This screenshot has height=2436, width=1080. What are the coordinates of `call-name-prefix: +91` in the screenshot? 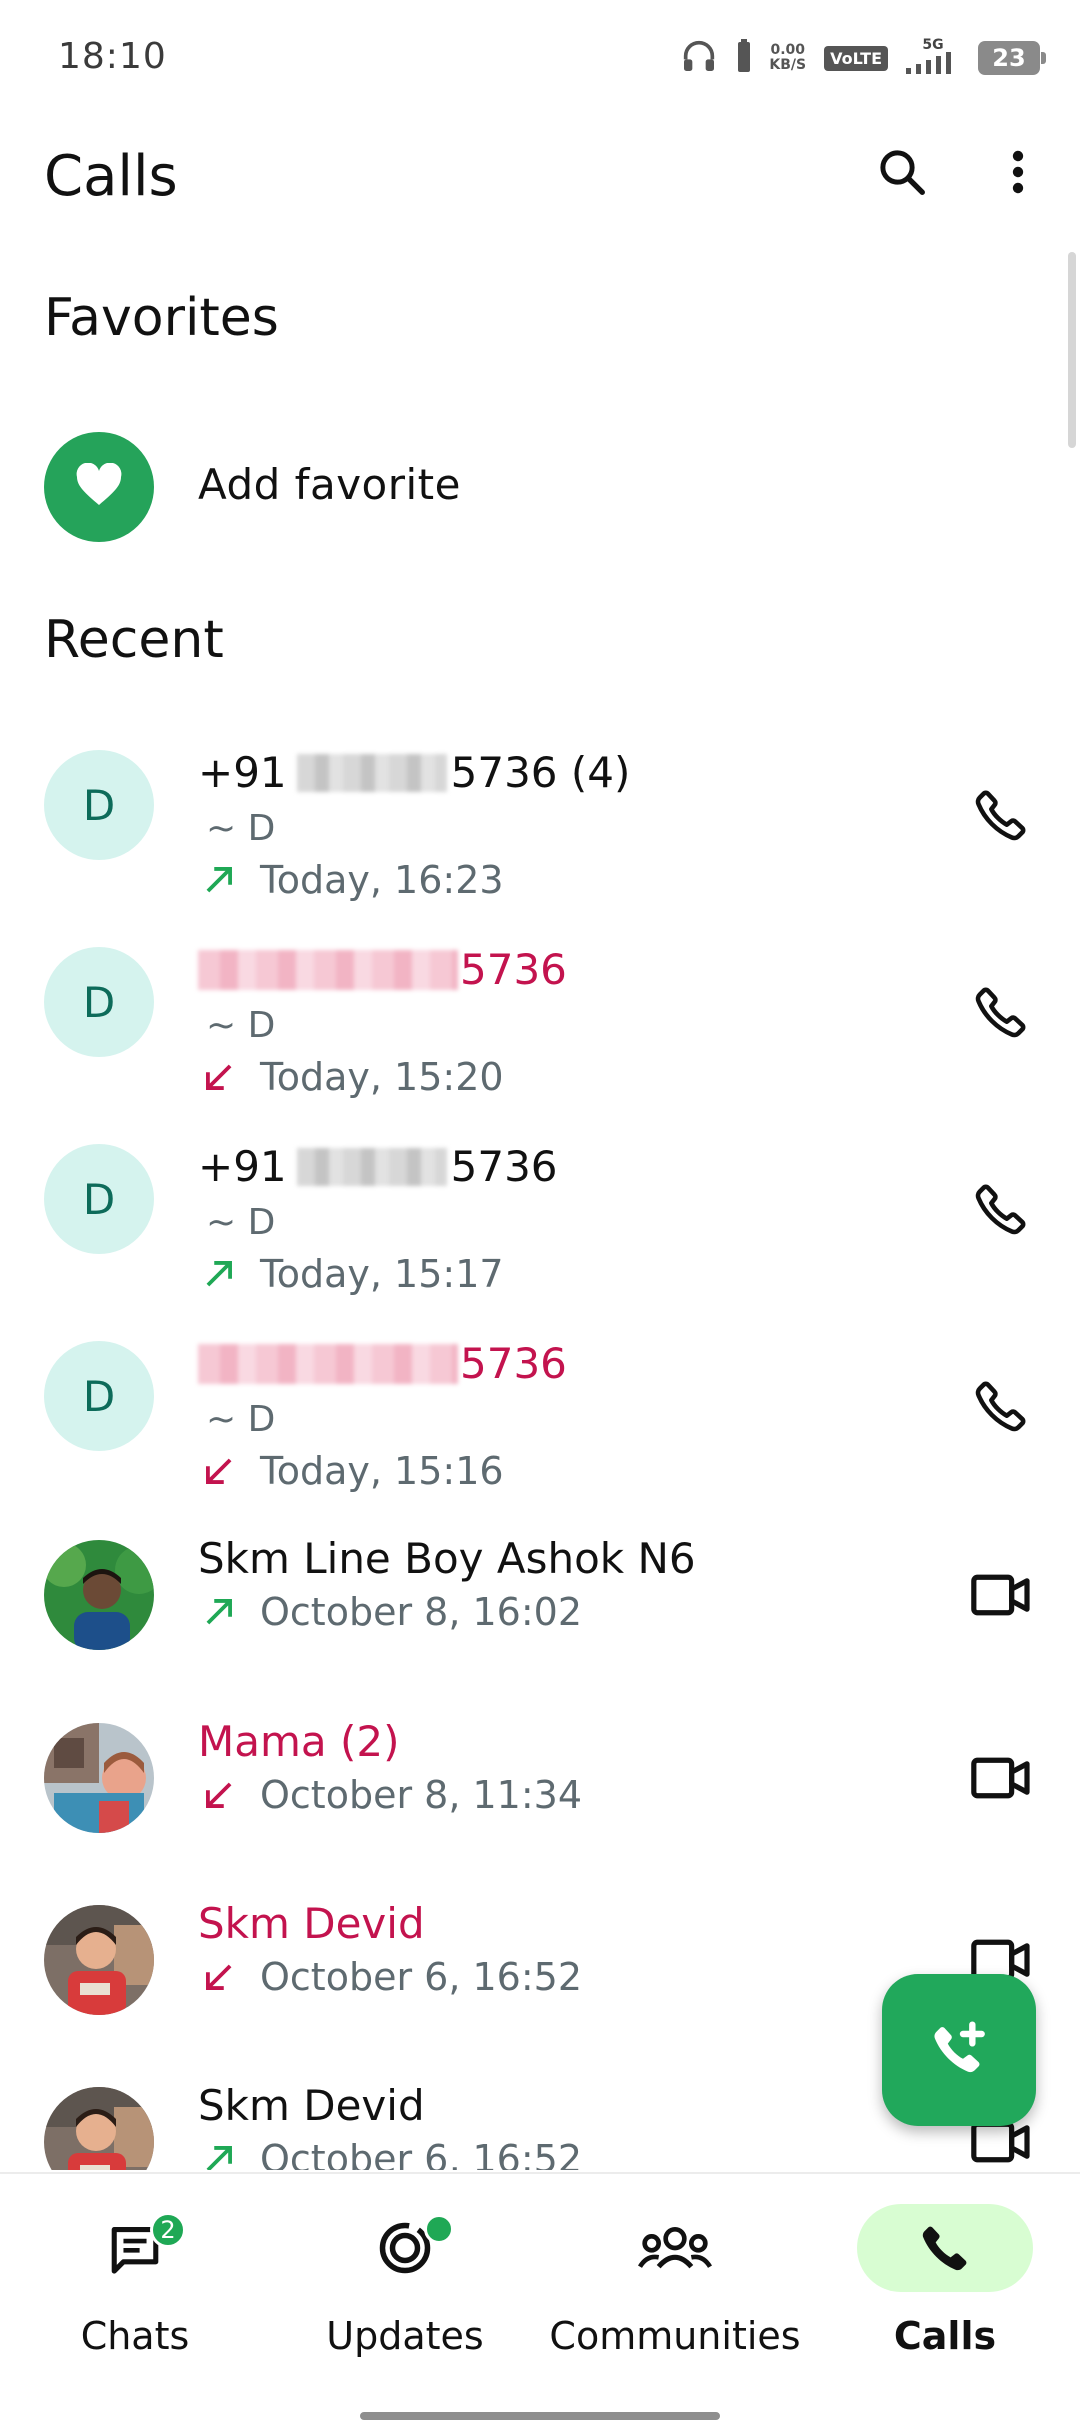 It's located at (242, 772).